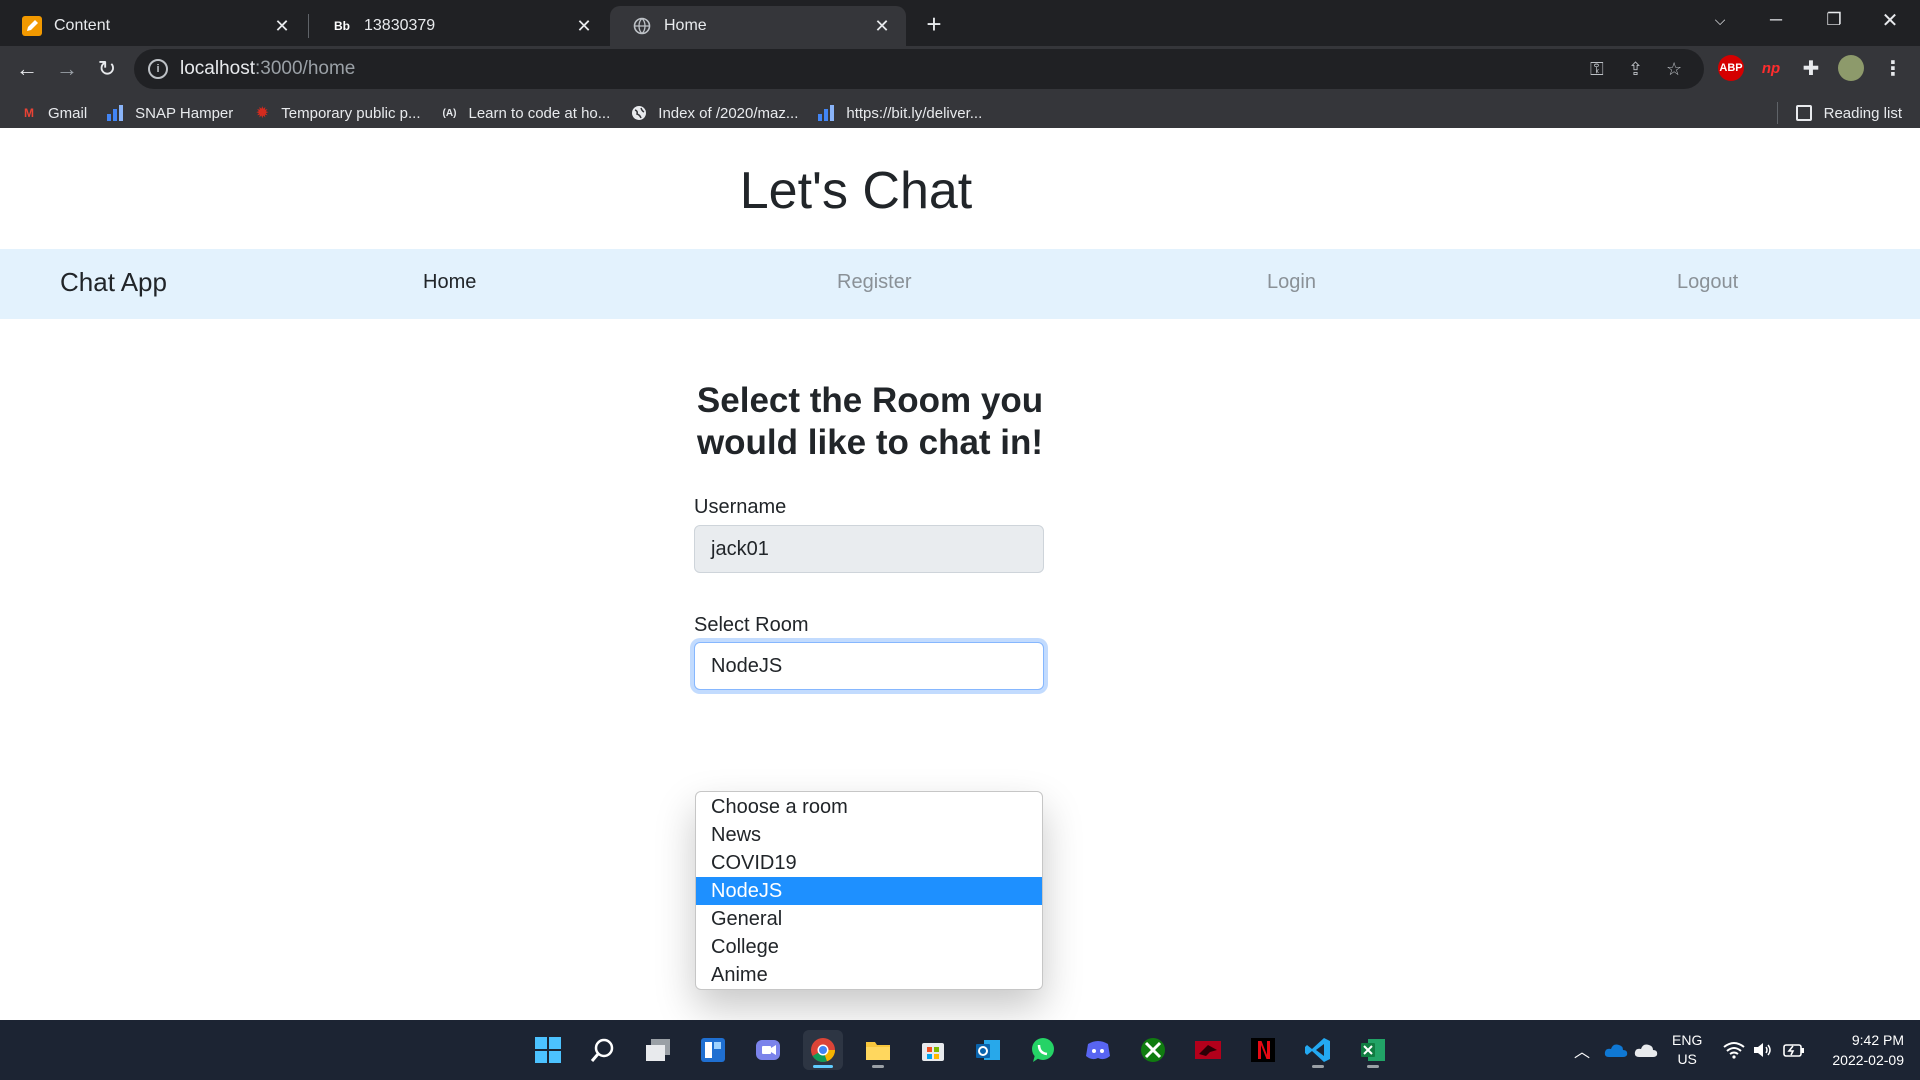  I want to click on xbox-icon, so click(1153, 1050).